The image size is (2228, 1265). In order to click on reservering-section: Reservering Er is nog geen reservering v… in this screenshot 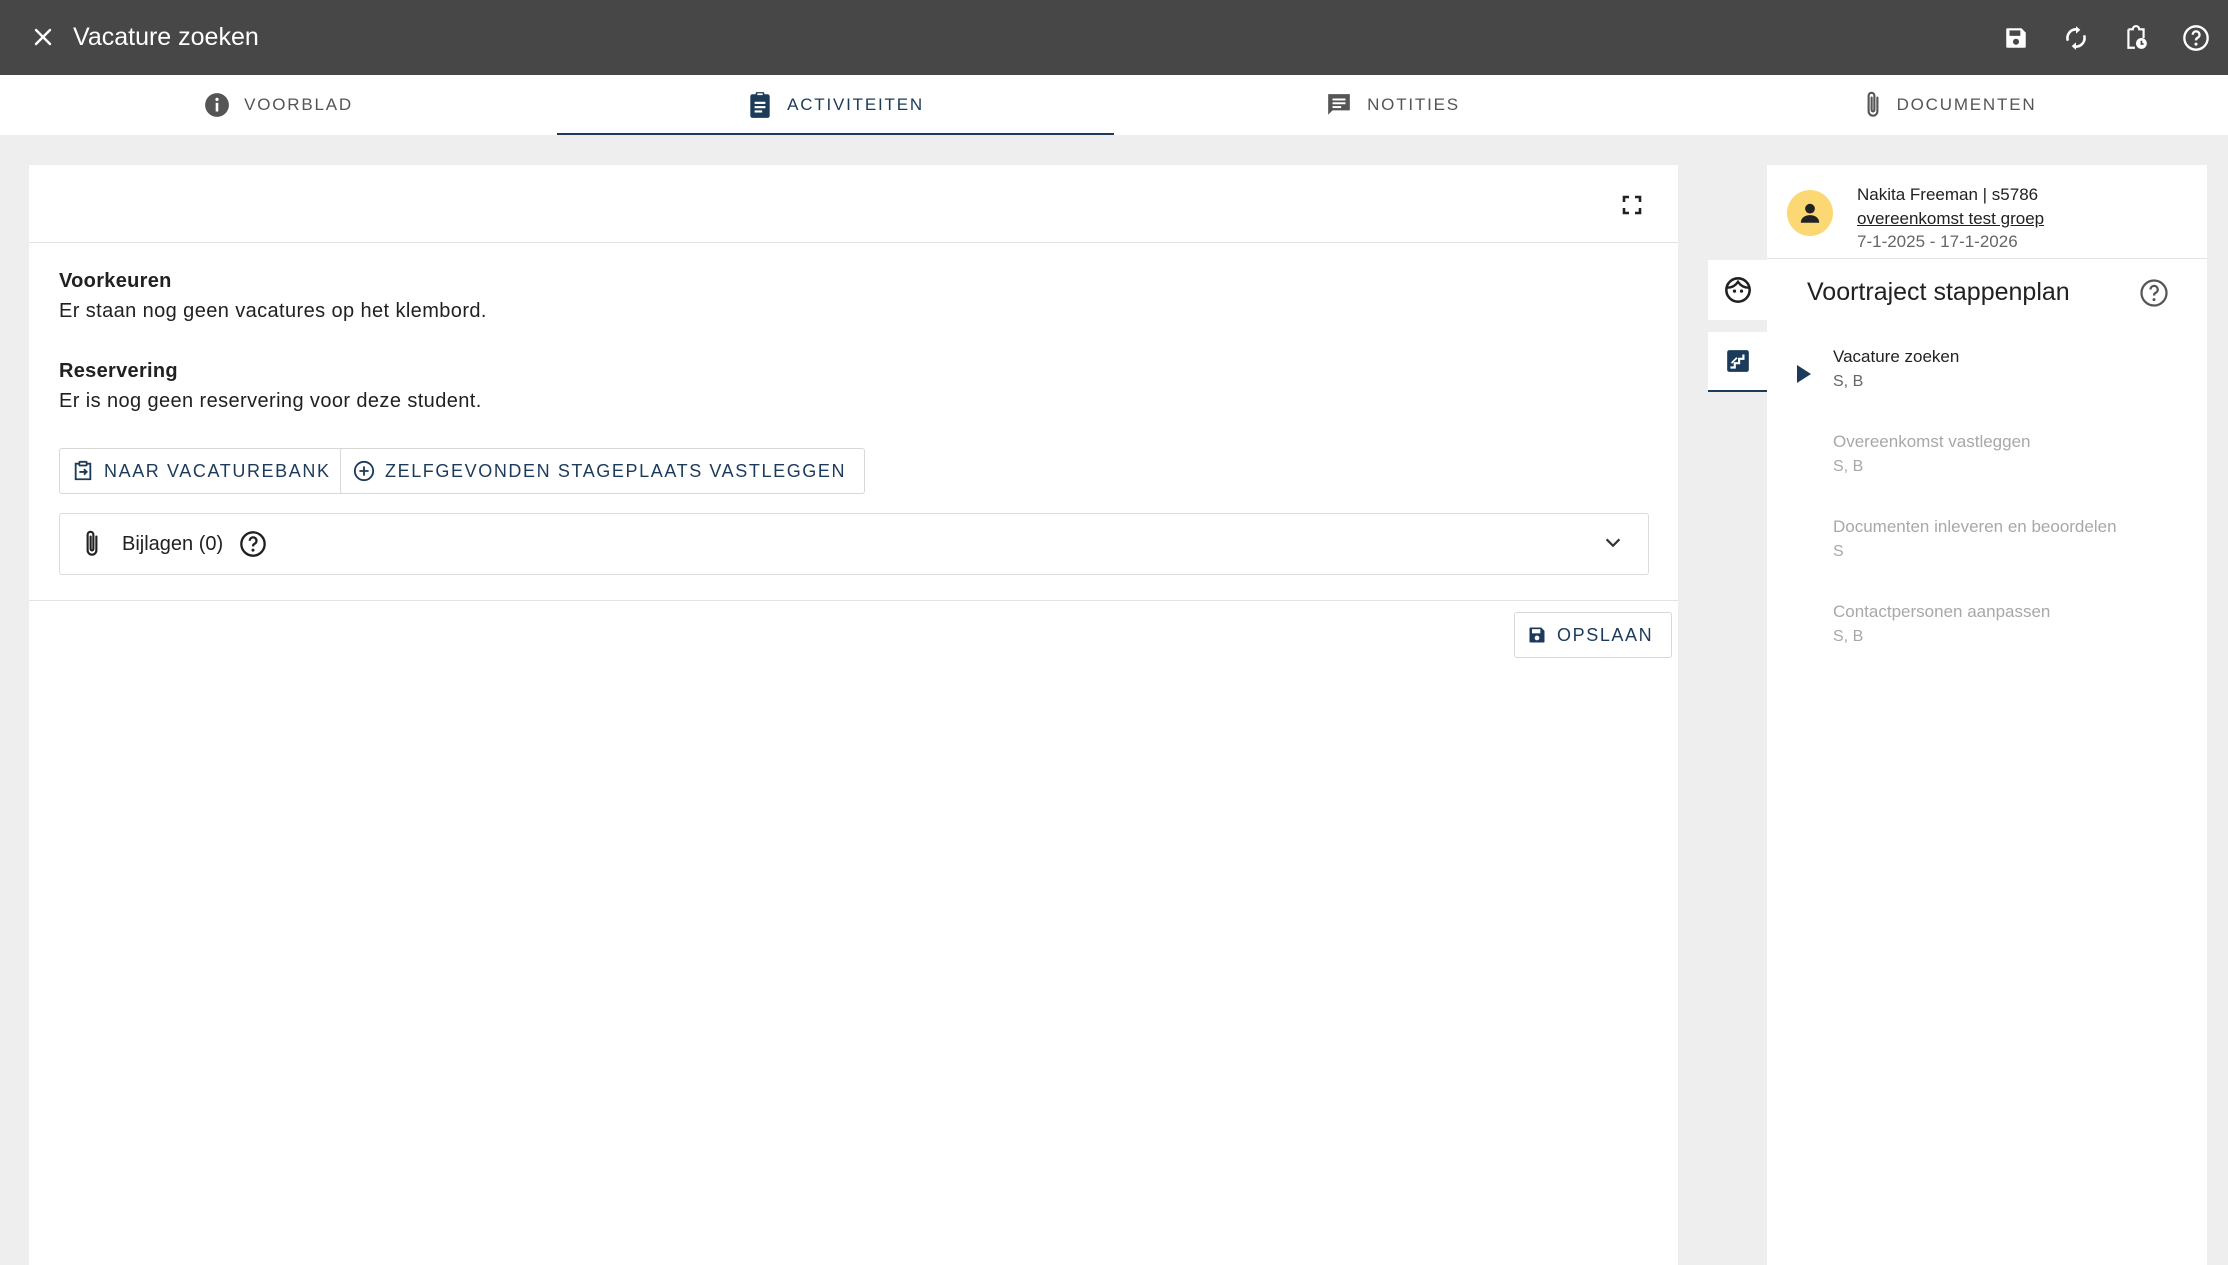, I will do `click(270, 386)`.